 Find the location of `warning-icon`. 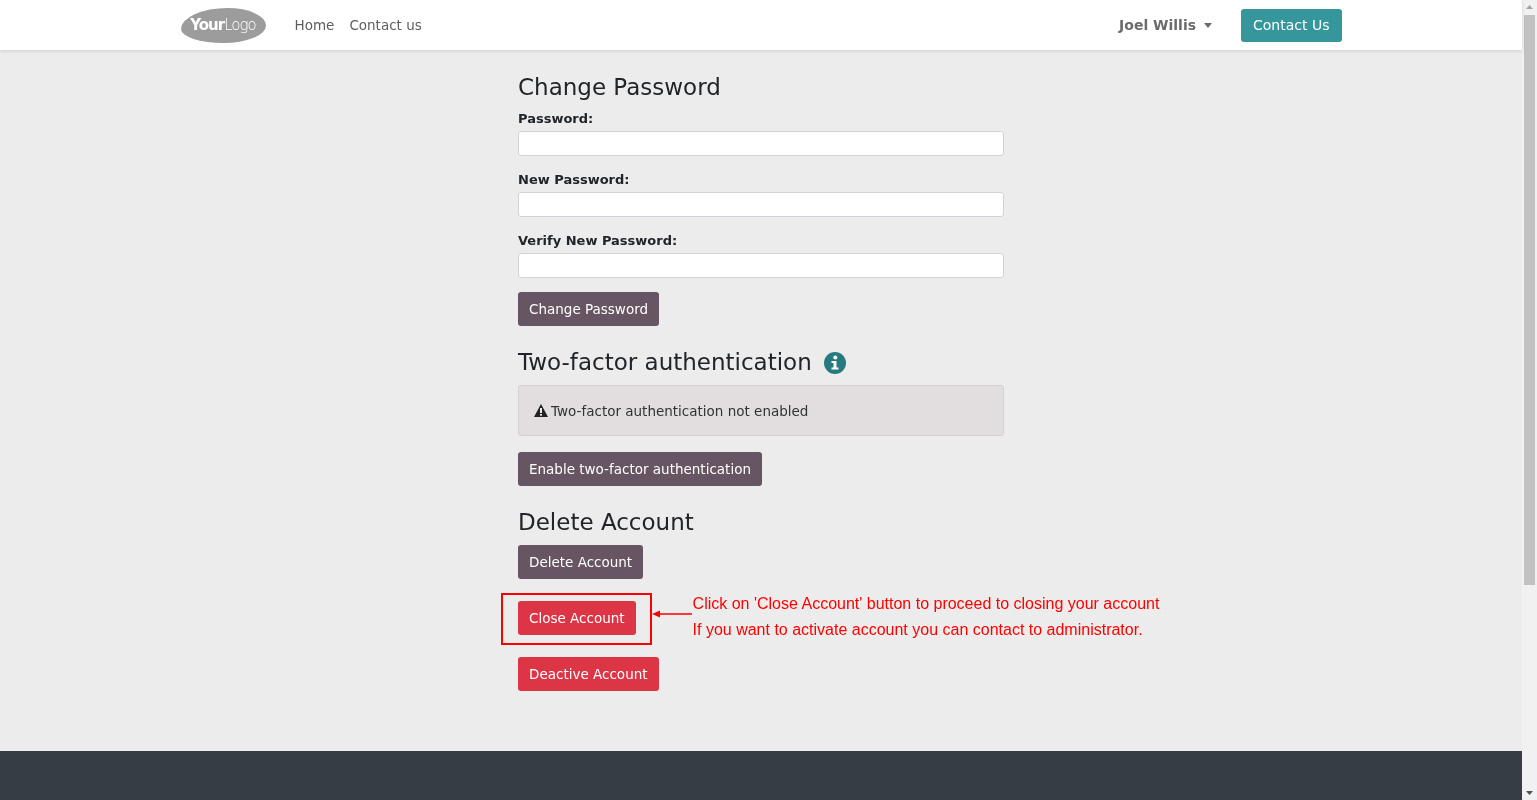

warning-icon is located at coordinates (541, 410).